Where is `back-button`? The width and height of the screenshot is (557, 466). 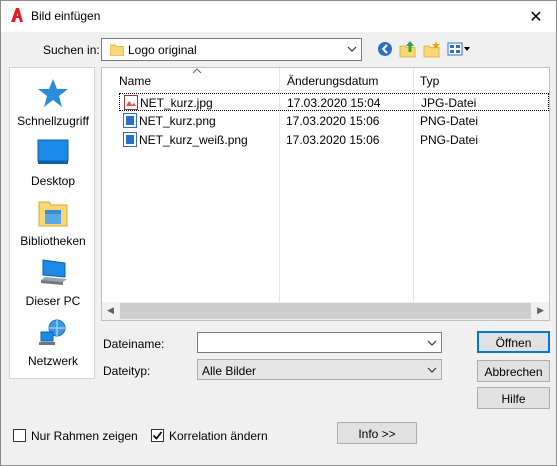
back-button is located at coordinates (385, 49).